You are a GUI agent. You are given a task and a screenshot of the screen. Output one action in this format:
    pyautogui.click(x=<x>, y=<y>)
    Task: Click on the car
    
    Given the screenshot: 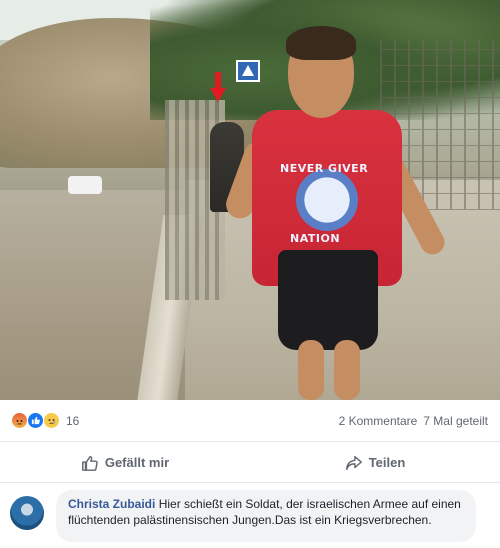 What is the action you would take?
    pyautogui.click(x=85, y=185)
    